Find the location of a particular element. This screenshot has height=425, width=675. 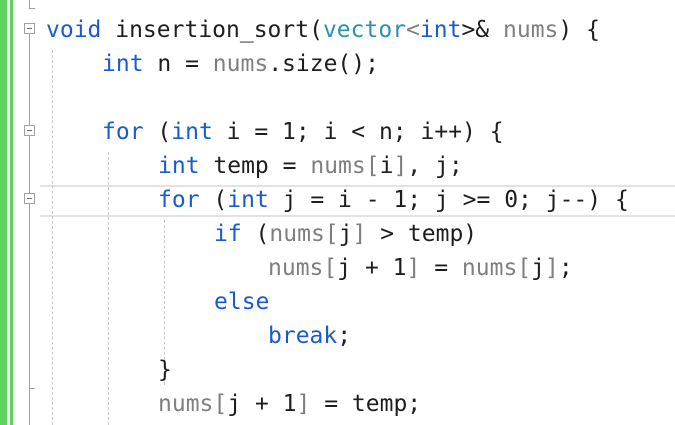

code-token: = temp; is located at coordinates (366, 404).